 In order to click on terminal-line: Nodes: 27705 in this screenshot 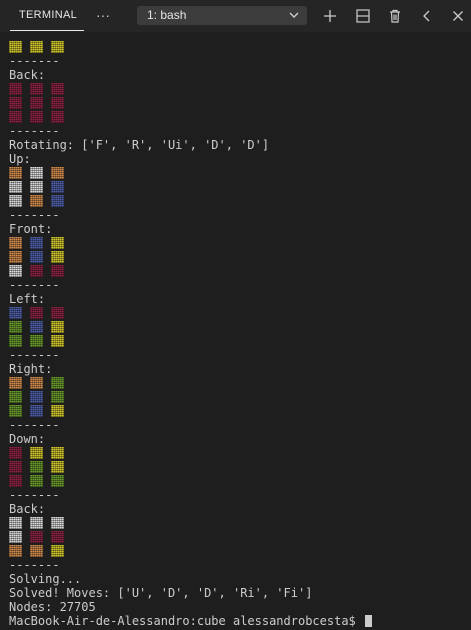, I will do `click(239, 607)`.